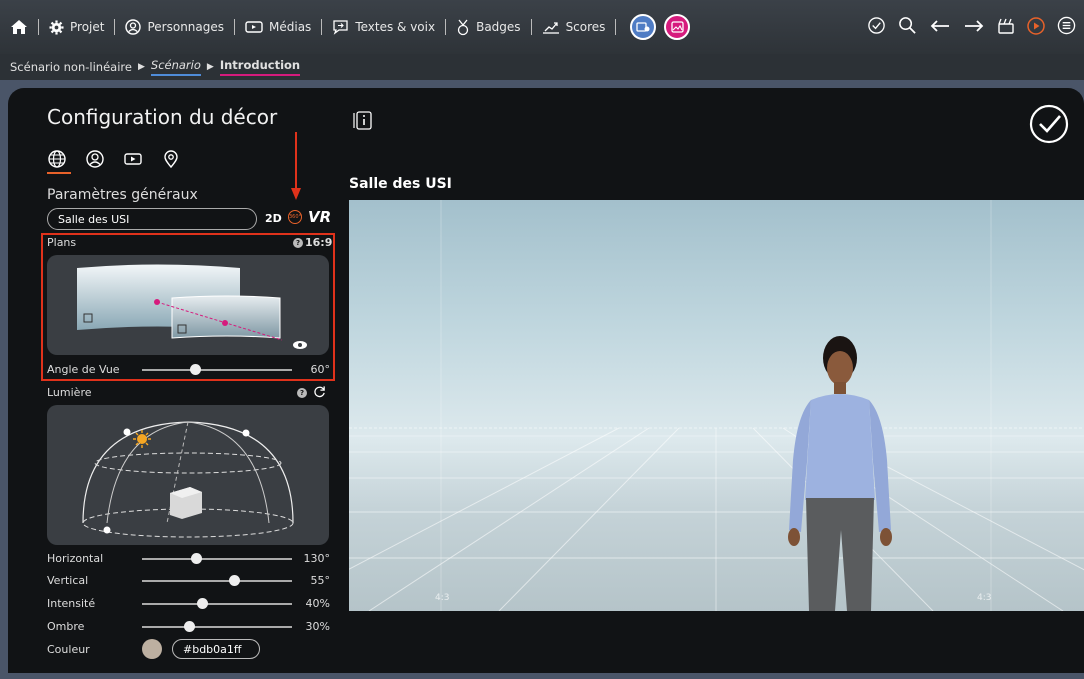 The width and height of the screenshot is (1084, 679). What do you see at coordinates (188, 305) in the screenshot?
I see `plans-preview` at bounding box center [188, 305].